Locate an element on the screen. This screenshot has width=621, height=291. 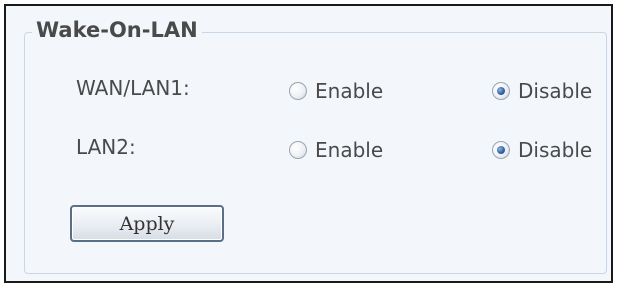
lan2-label: LAN2: is located at coordinates (106, 147).